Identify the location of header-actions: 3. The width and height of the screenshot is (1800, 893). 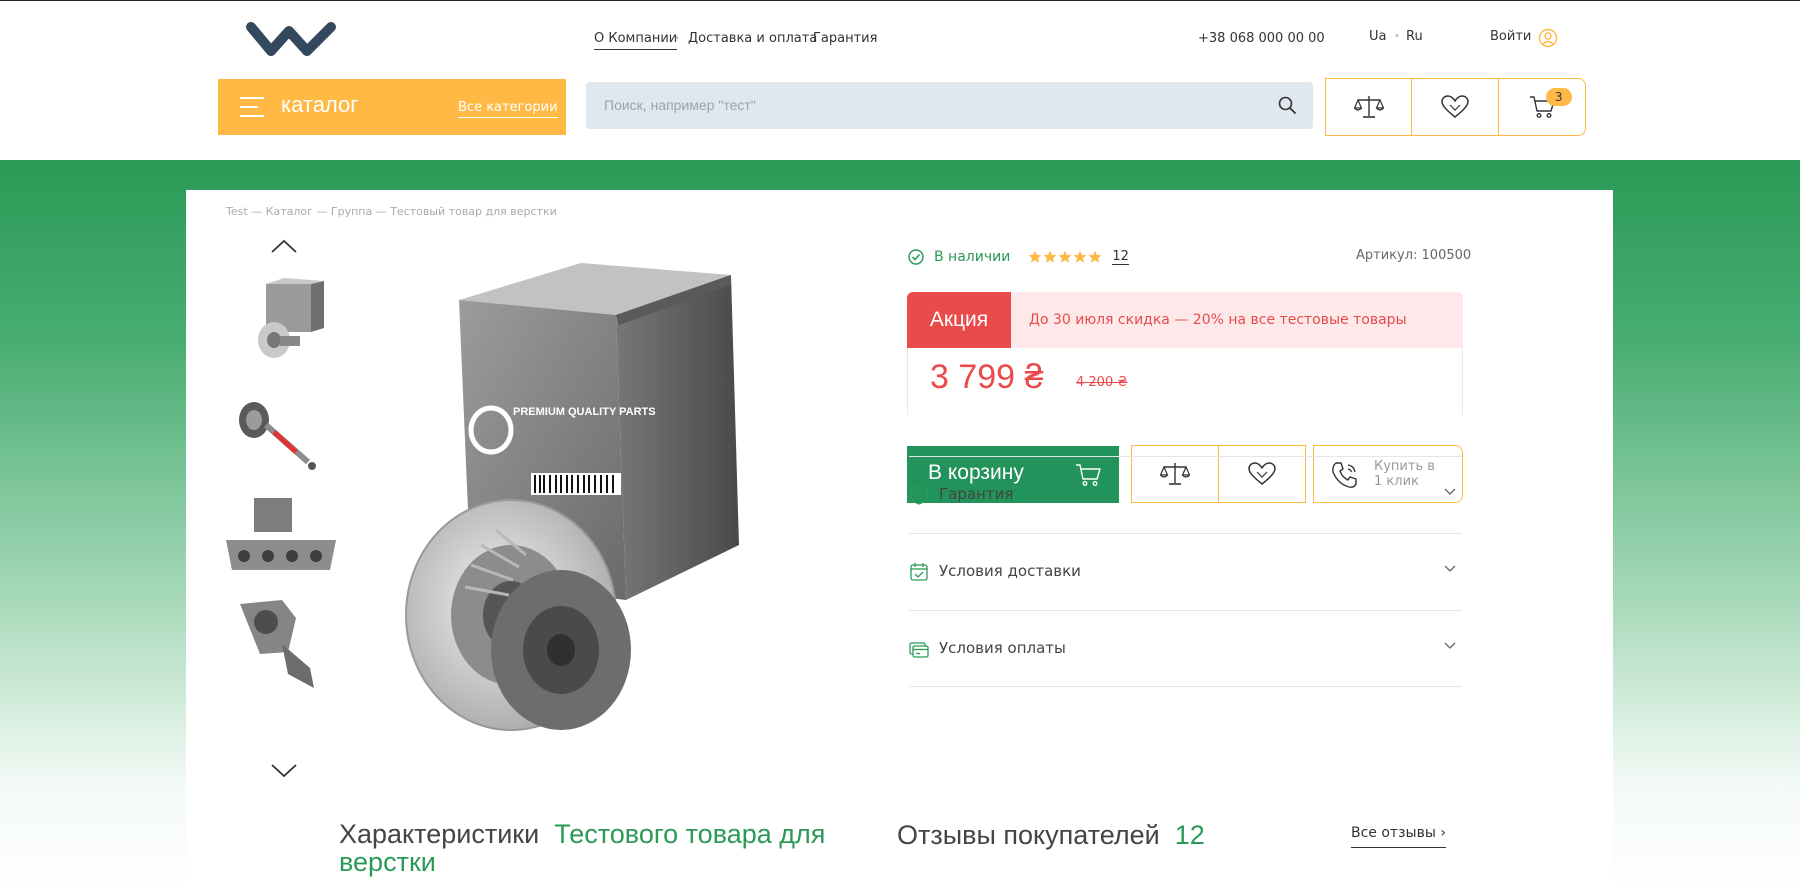
(1455, 107).